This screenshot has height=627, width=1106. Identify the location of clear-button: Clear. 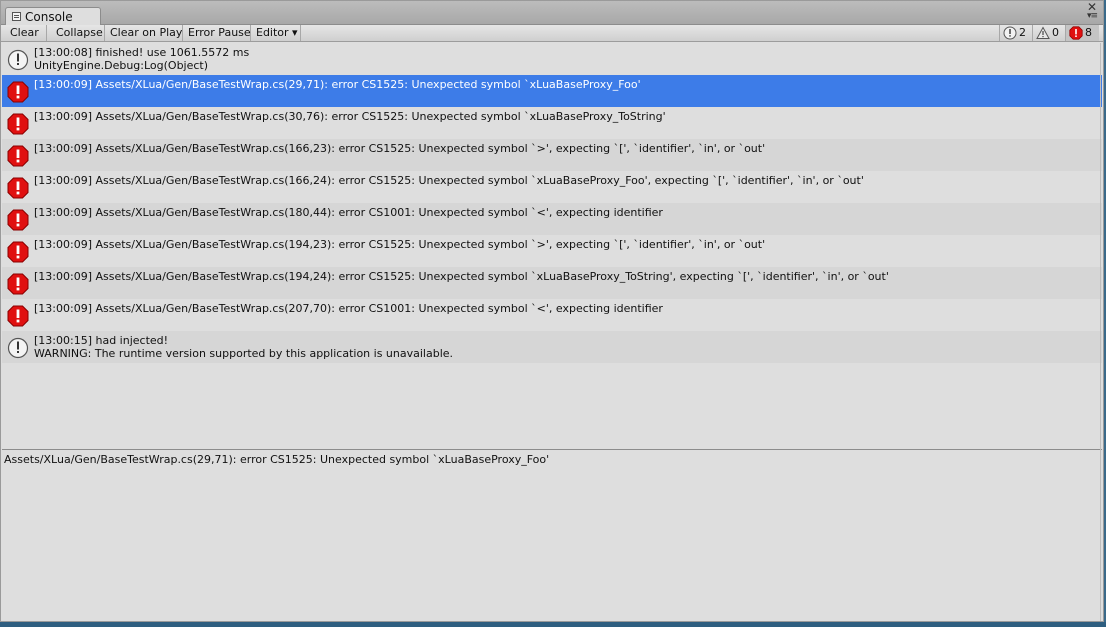
(26, 33).